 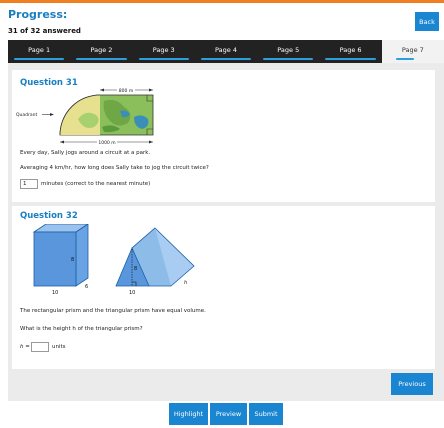 What do you see at coordinates (222, 1) in the screenshot?
I see `top-accent-stripe` at bounding box center [222, 1].